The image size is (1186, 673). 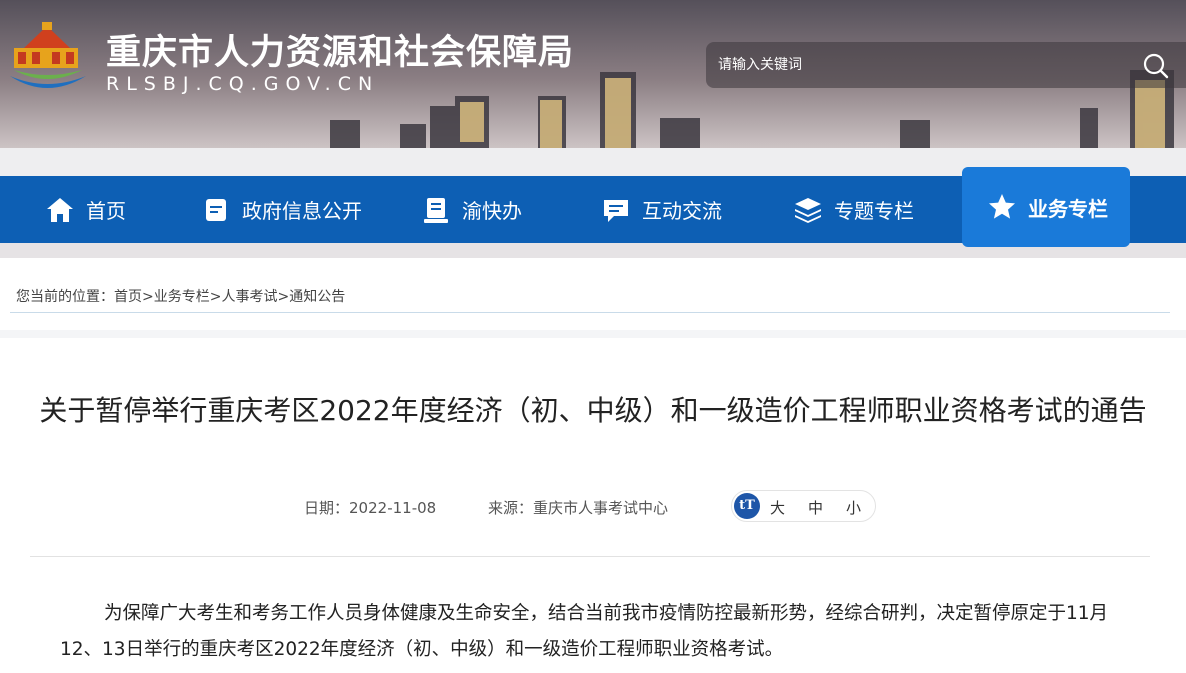 I want to click on search-icon, so click(x=1156, y=66).